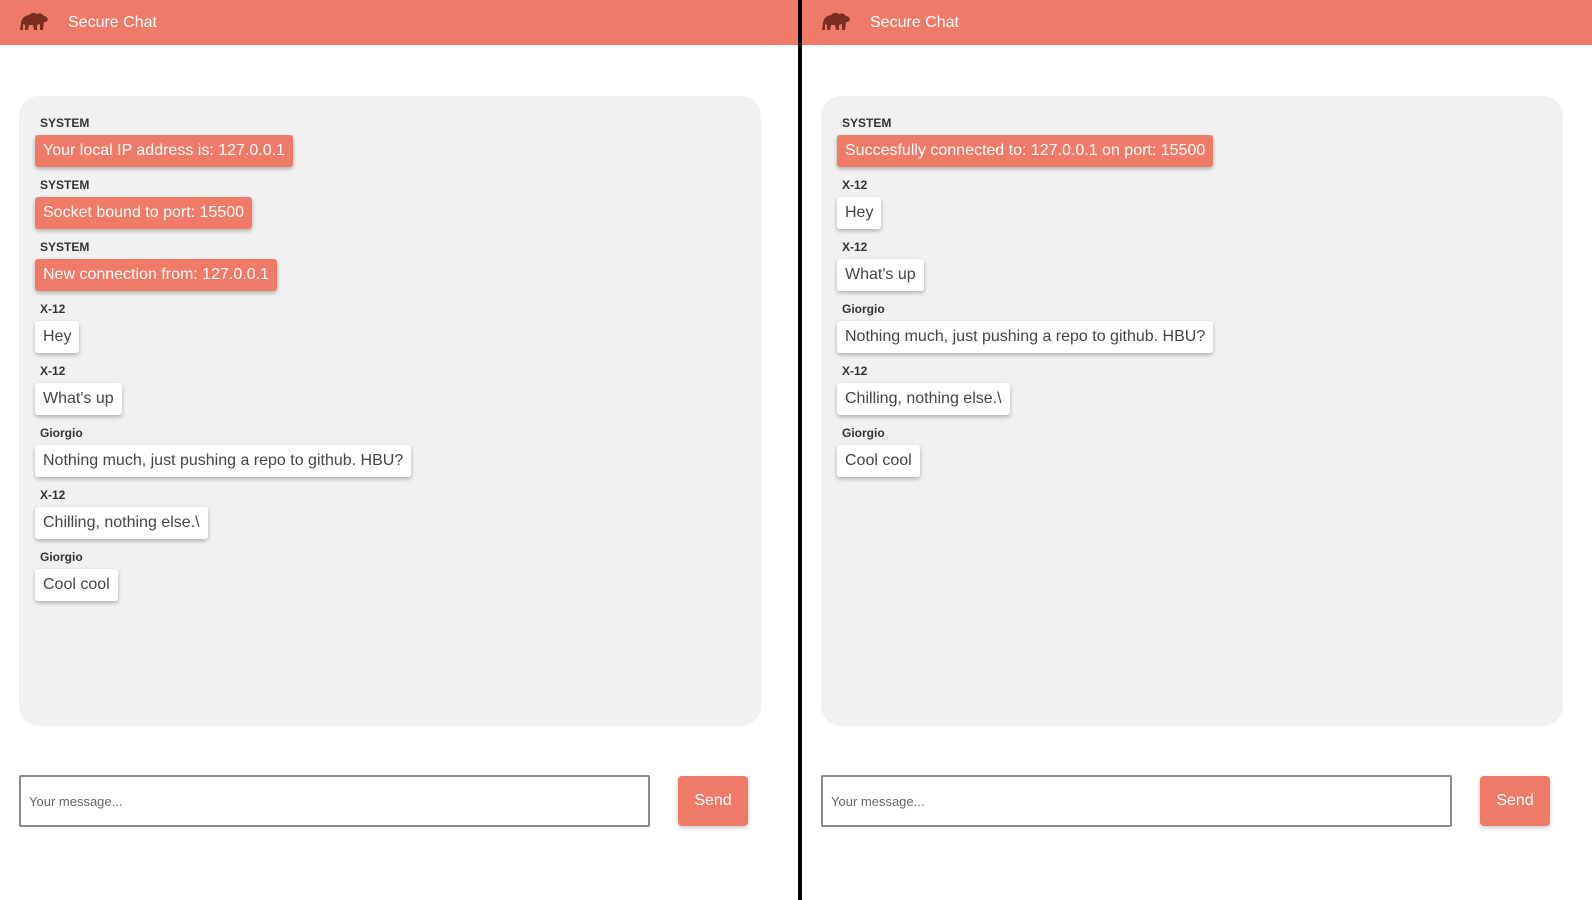 The height and width of the screenshot is (900, 1592). What do you see at coordinates (391, 151) in the screenshot?
I see `message-bubble-row: Your local IP address is: 127.0.0.1` at bounding box center [391, 151].